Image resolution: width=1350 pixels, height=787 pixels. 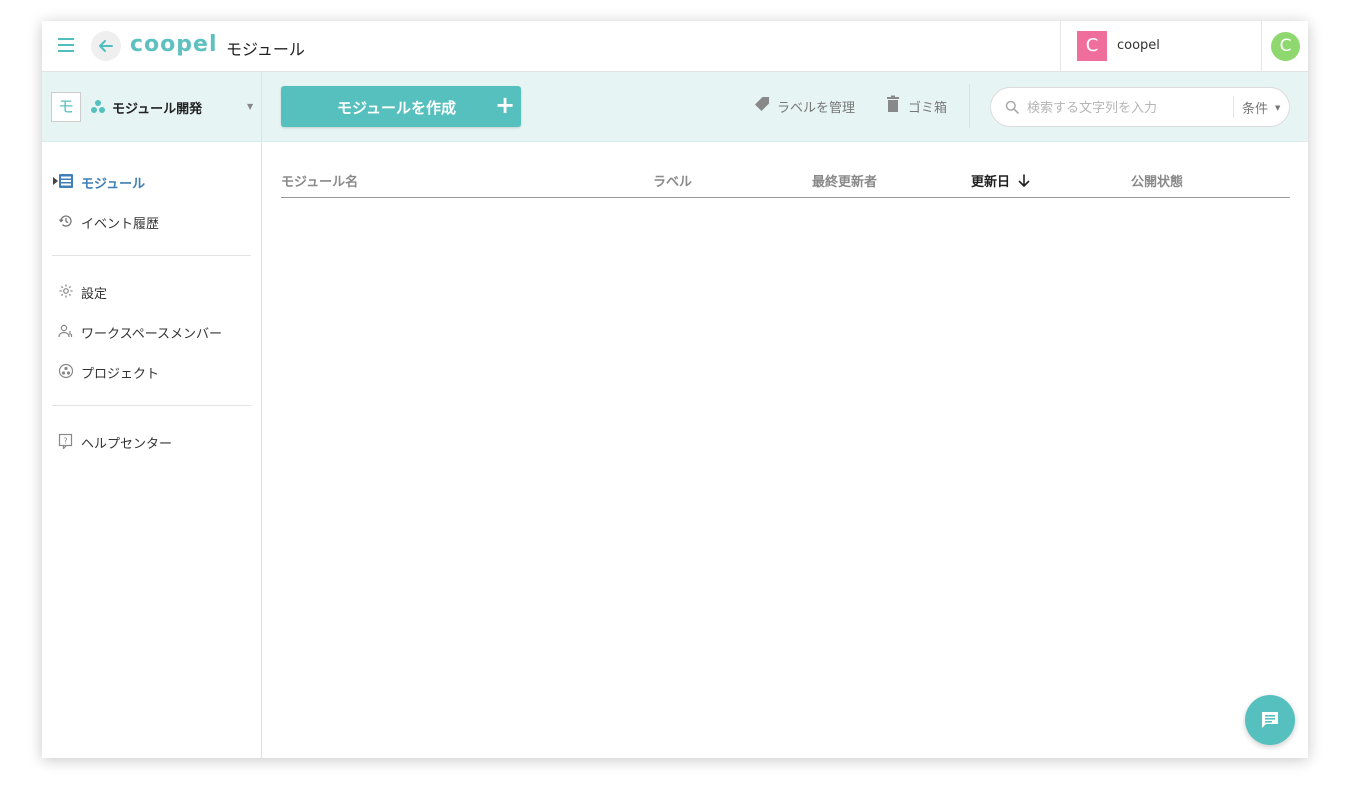 I want to click on plus-icon: +, so click(x=505, y=105).